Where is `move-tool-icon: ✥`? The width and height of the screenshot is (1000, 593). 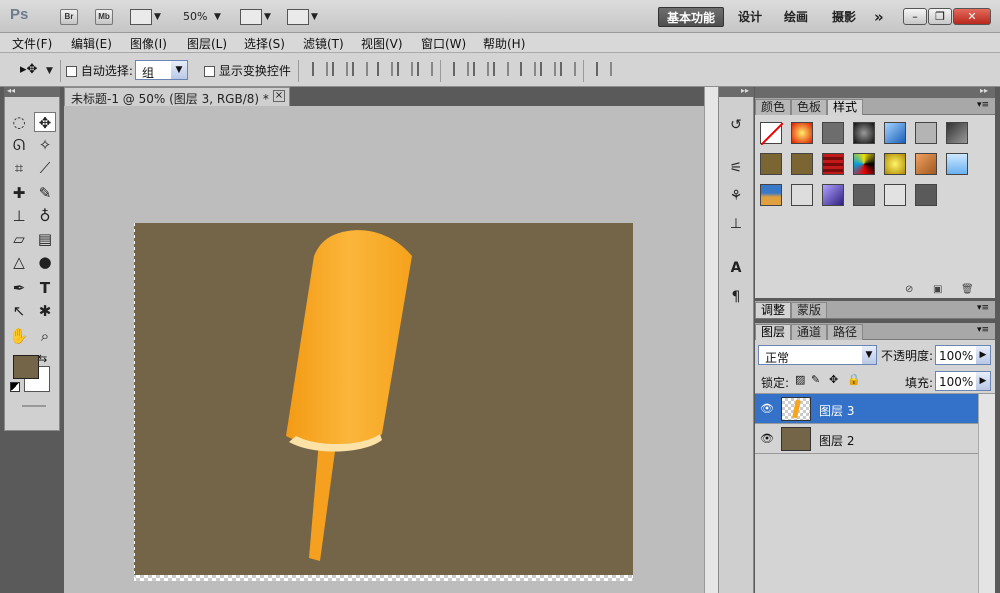 move-tool-icon: ✥ is located at coordinates (45, 122).